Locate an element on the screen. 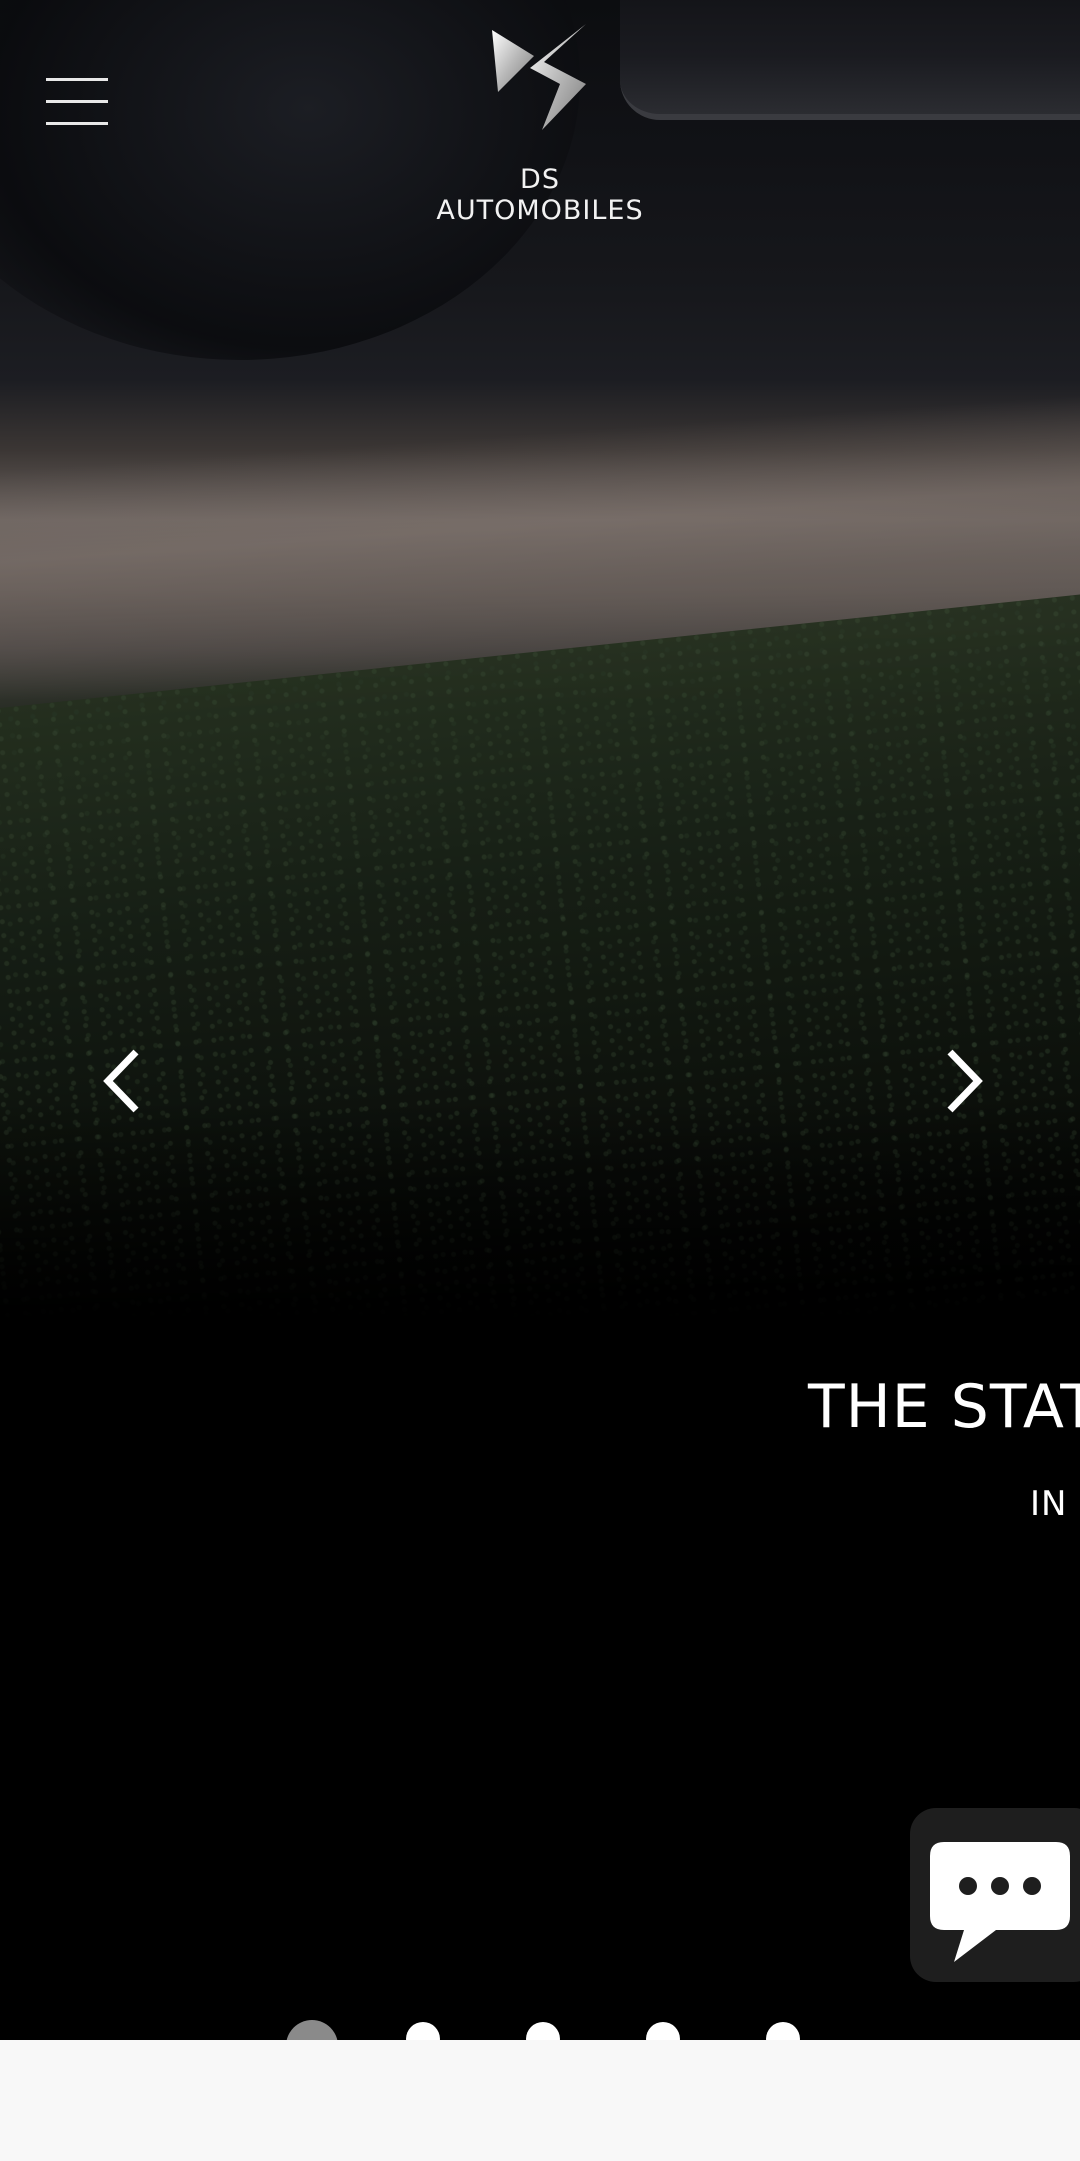 The width and height of the screenshot is (1080, 2161). brand-logo: DS AUTOMOBILES is located at coordinates (540, 124).